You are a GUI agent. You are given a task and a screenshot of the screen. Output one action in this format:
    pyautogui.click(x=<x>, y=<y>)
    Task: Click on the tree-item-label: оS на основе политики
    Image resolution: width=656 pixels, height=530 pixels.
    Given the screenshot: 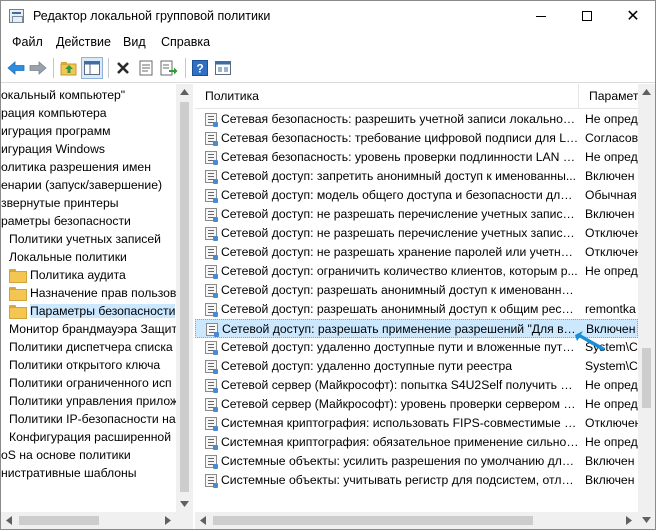 What is the action you would take?
    pyautogui.click(x=66, y=455)
    